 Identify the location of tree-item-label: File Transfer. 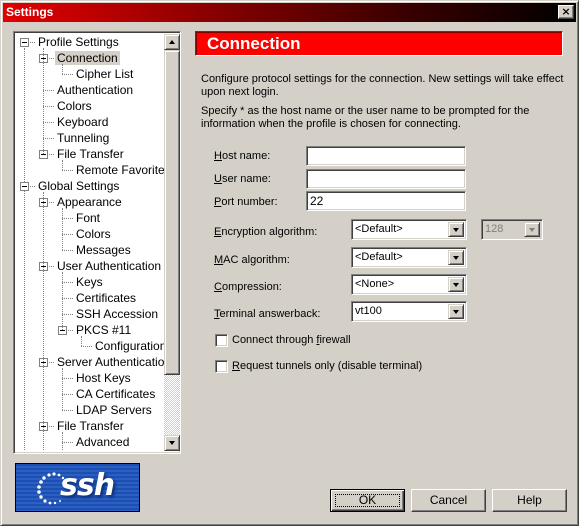
(90, 154).